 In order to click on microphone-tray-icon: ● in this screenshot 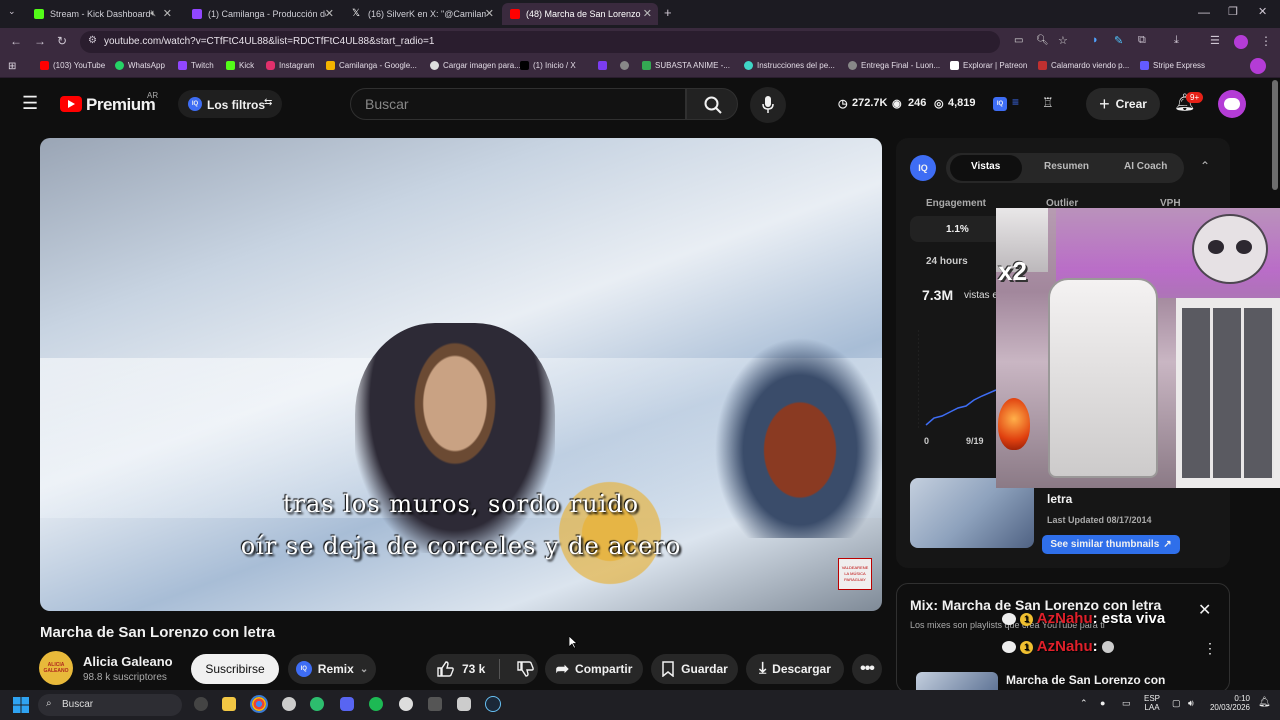, I will do `click(1102, 703)`.